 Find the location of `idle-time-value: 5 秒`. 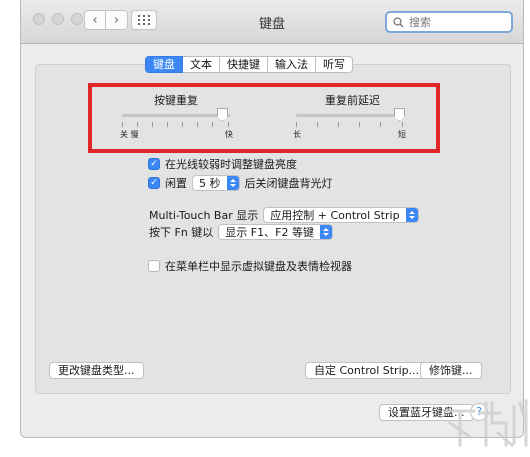

idle-time-value: 5 秒 is located at coordinates (210, 183).